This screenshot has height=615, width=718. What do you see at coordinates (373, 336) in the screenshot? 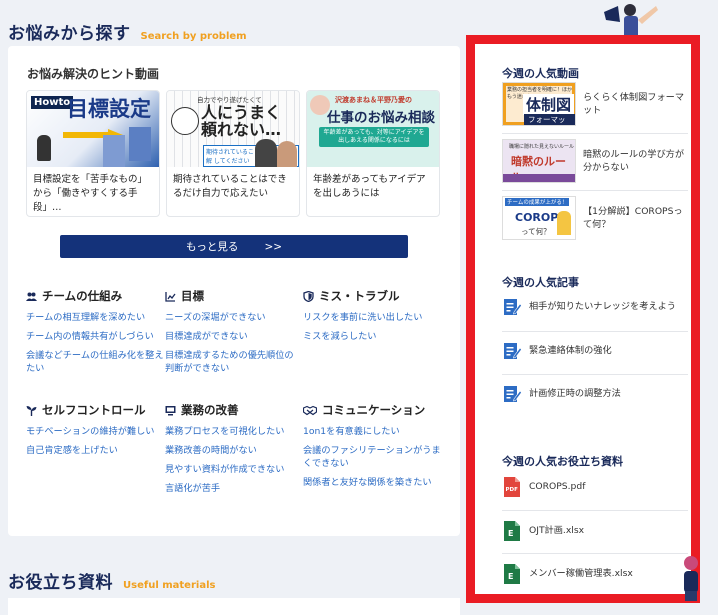
I see `category-link: ミスを減らしたい` at bounding box center [373, 336].